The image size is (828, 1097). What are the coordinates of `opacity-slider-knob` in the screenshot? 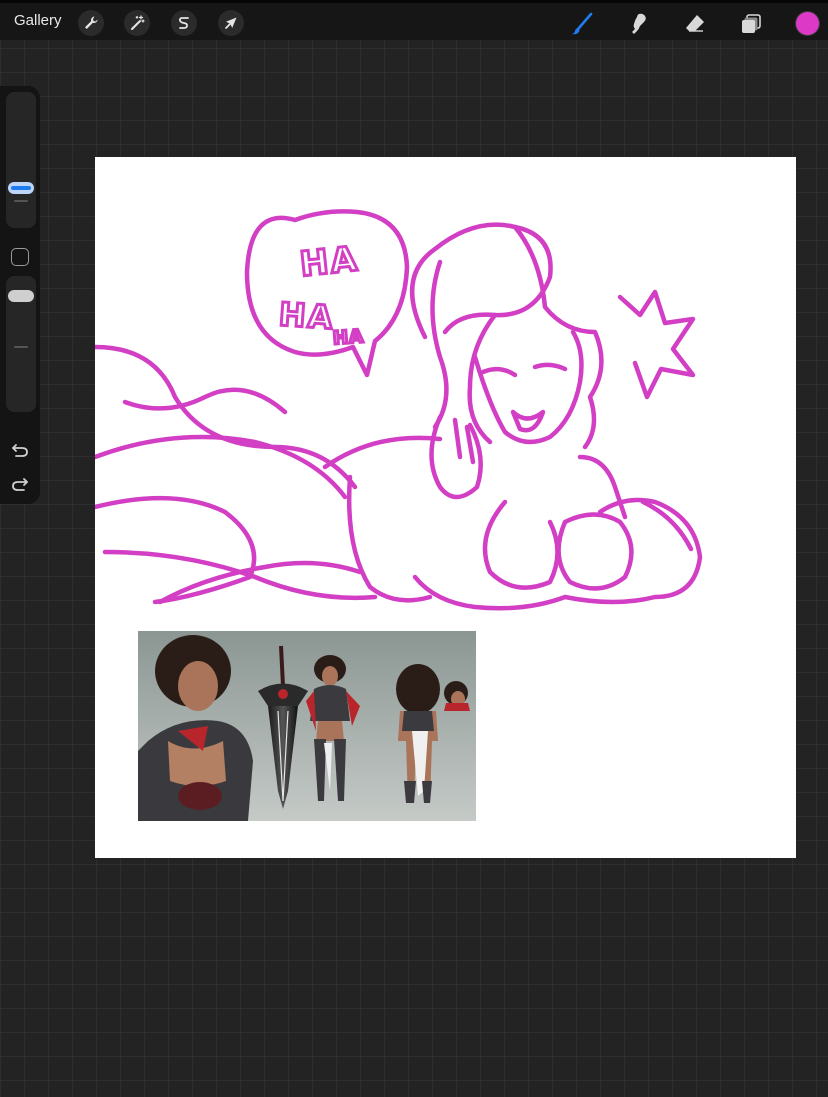 It's located at (21, 296).